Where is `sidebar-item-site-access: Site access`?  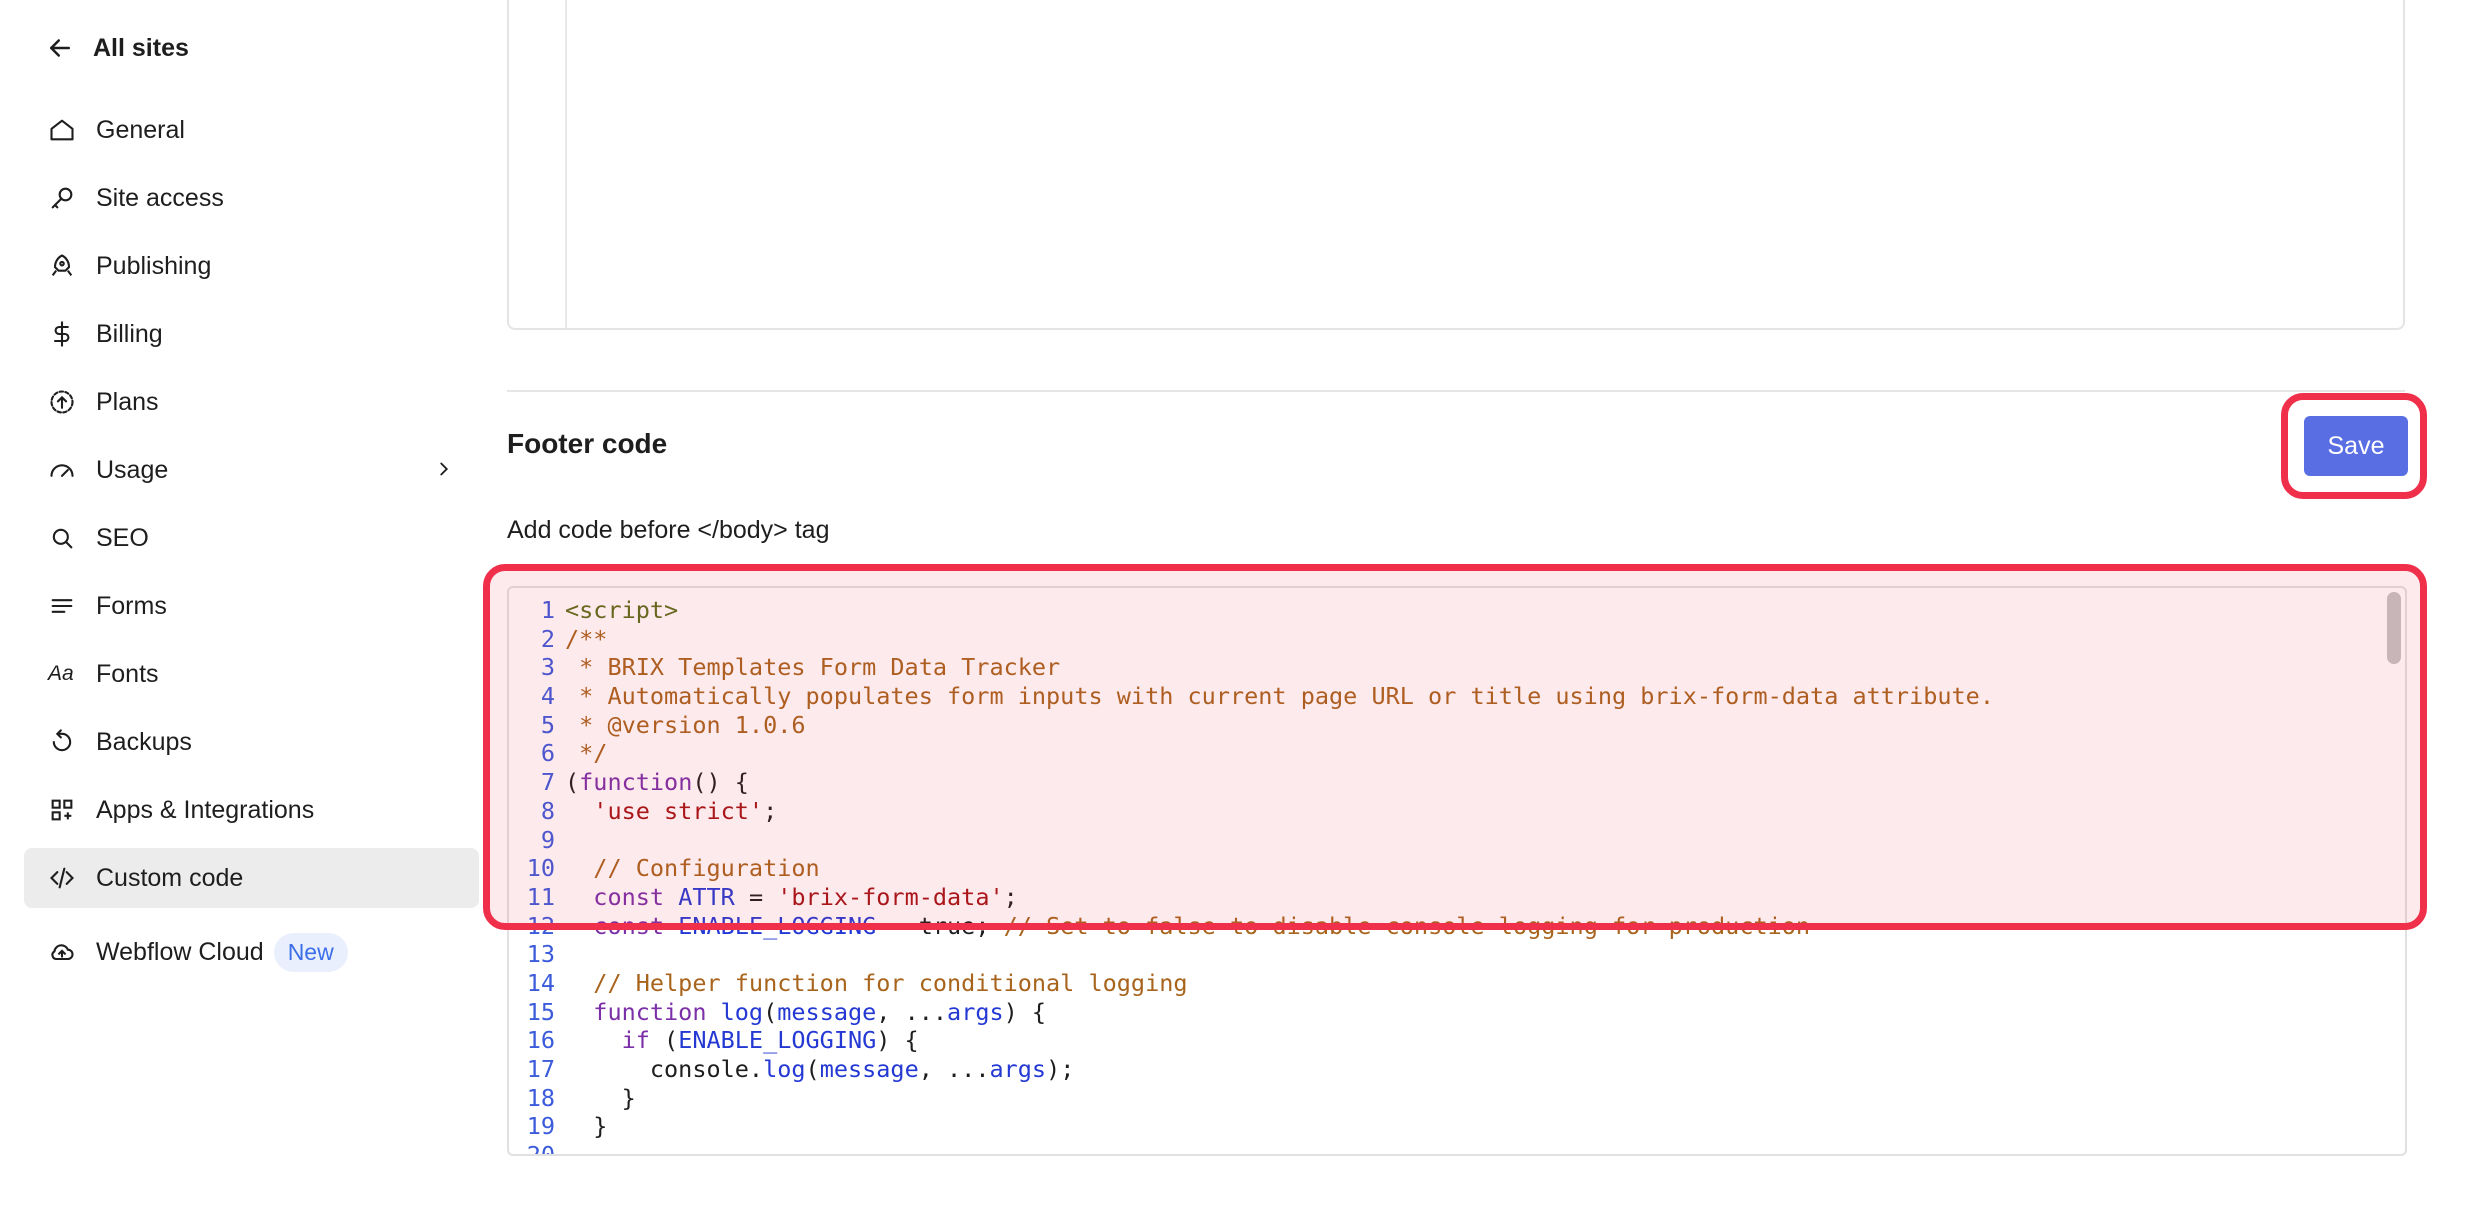
sidebar-item-site-access: Site access is located at coordinates (251, 198).